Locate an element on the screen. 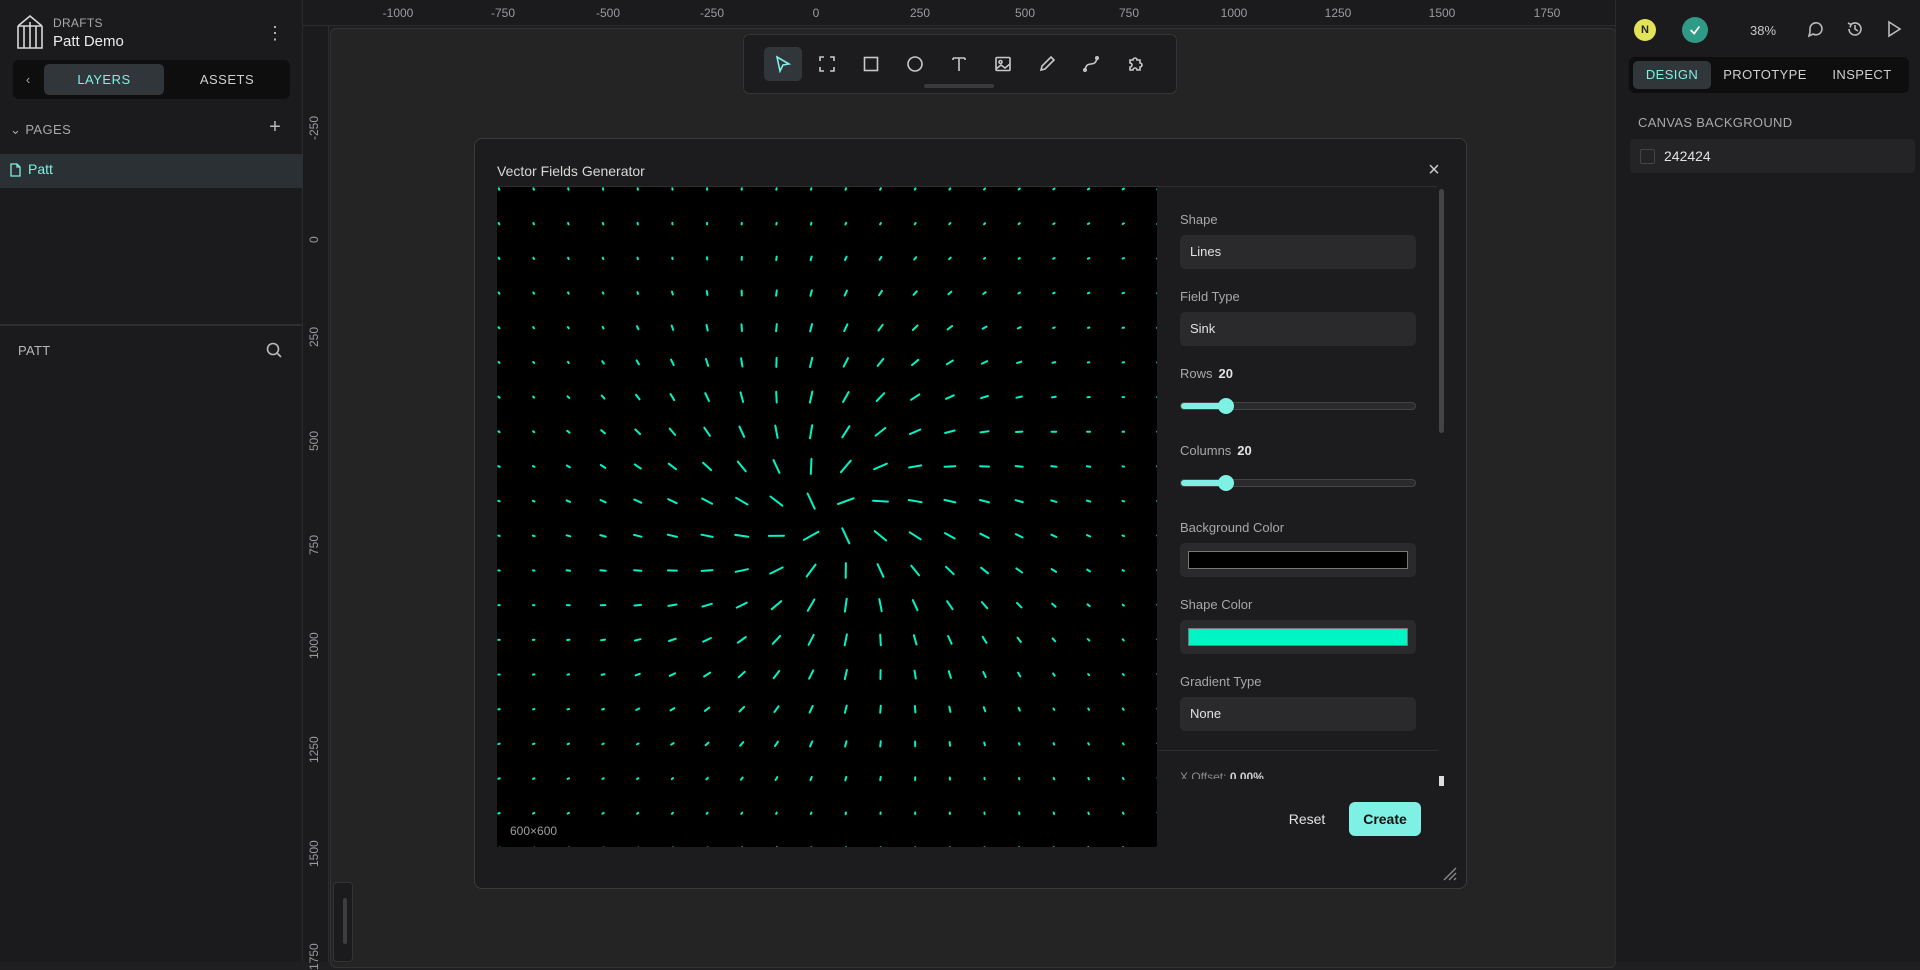 The width and height of the screenshot is (1920, 970). avatar: N is located at coordinates (1645, 30).